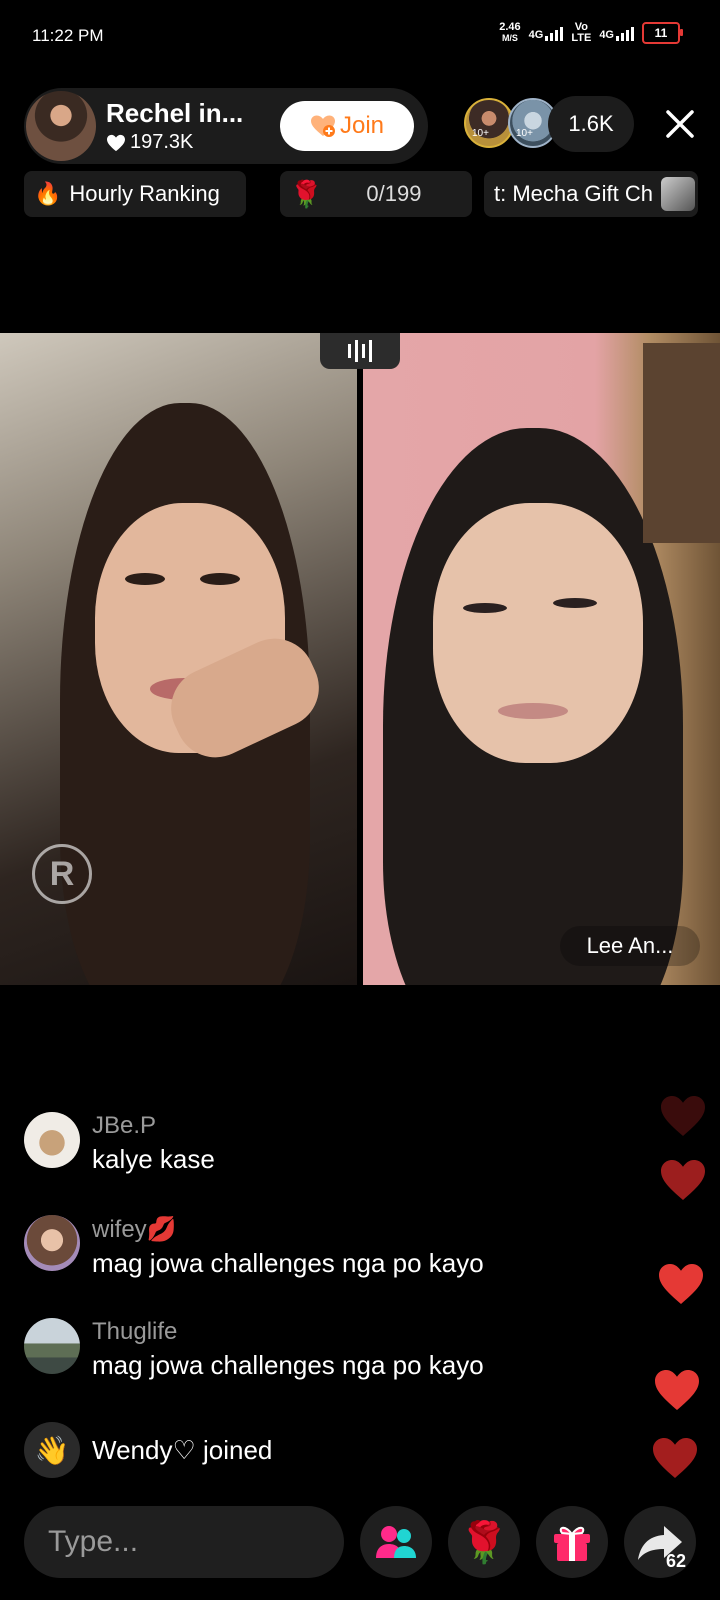  I want to click on people-icon, so click(396, 1542).